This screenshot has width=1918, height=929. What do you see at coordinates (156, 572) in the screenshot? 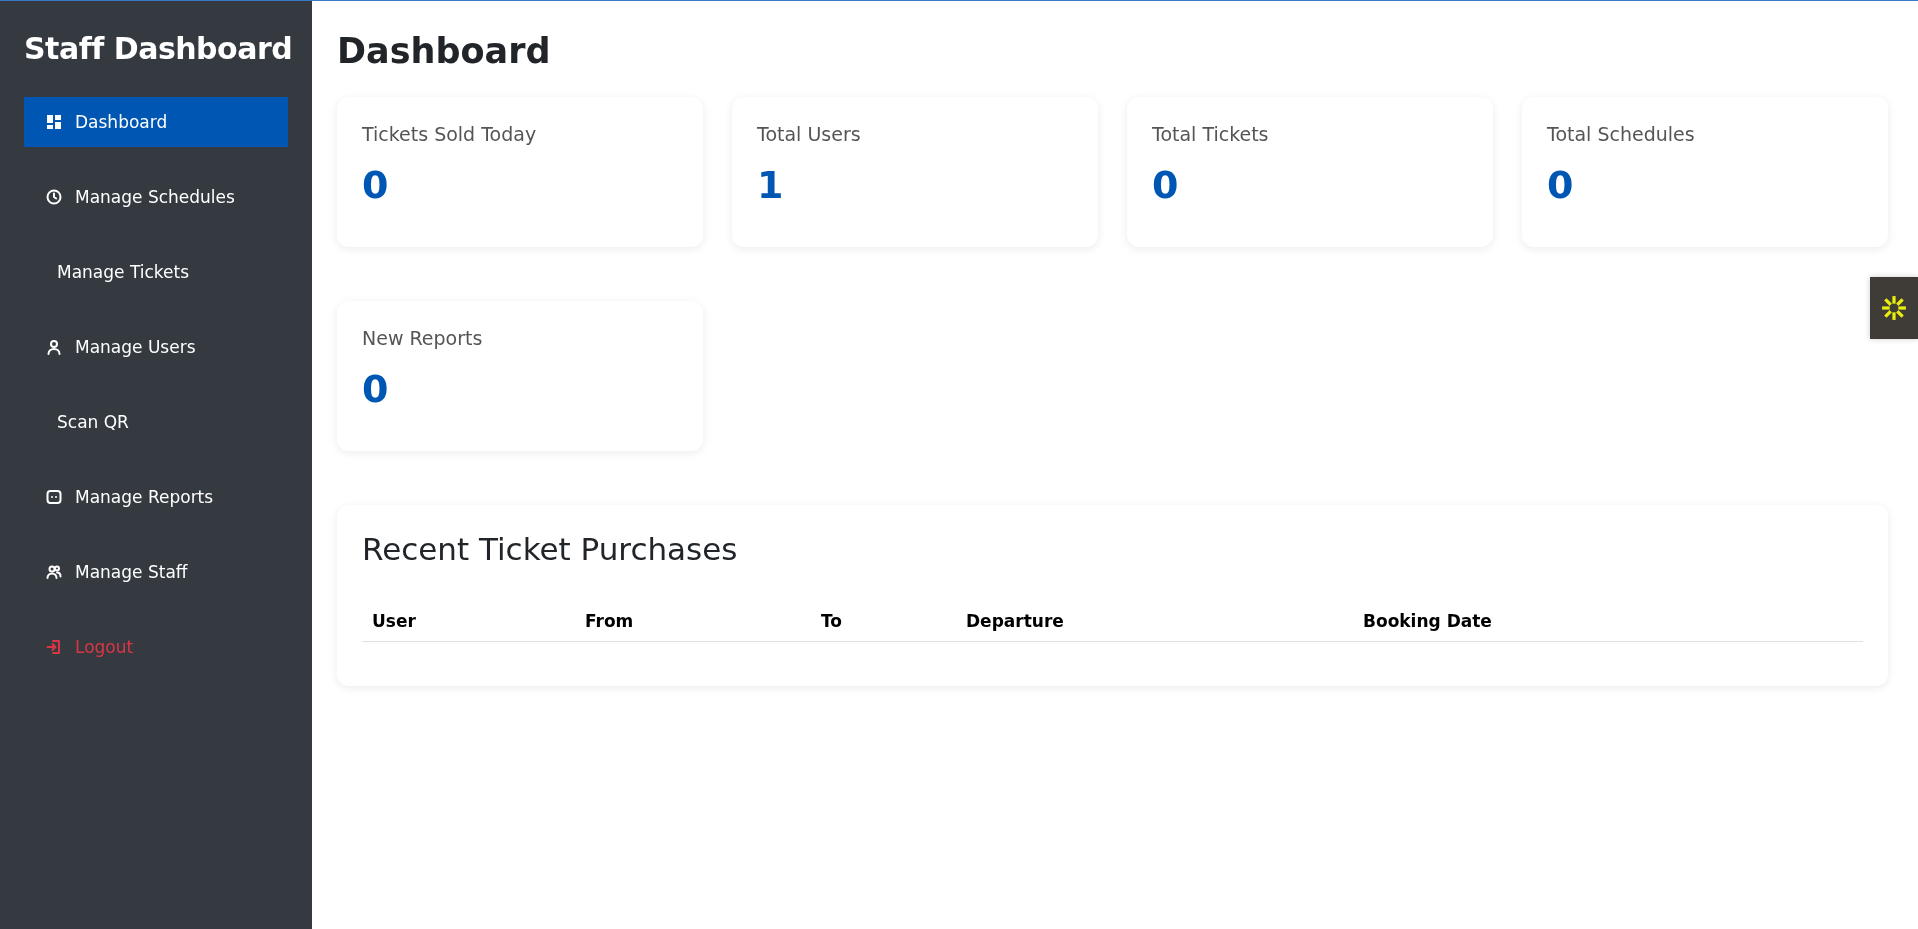
I see `nav-link: Manage Staff` at bounding box center [156, 572].